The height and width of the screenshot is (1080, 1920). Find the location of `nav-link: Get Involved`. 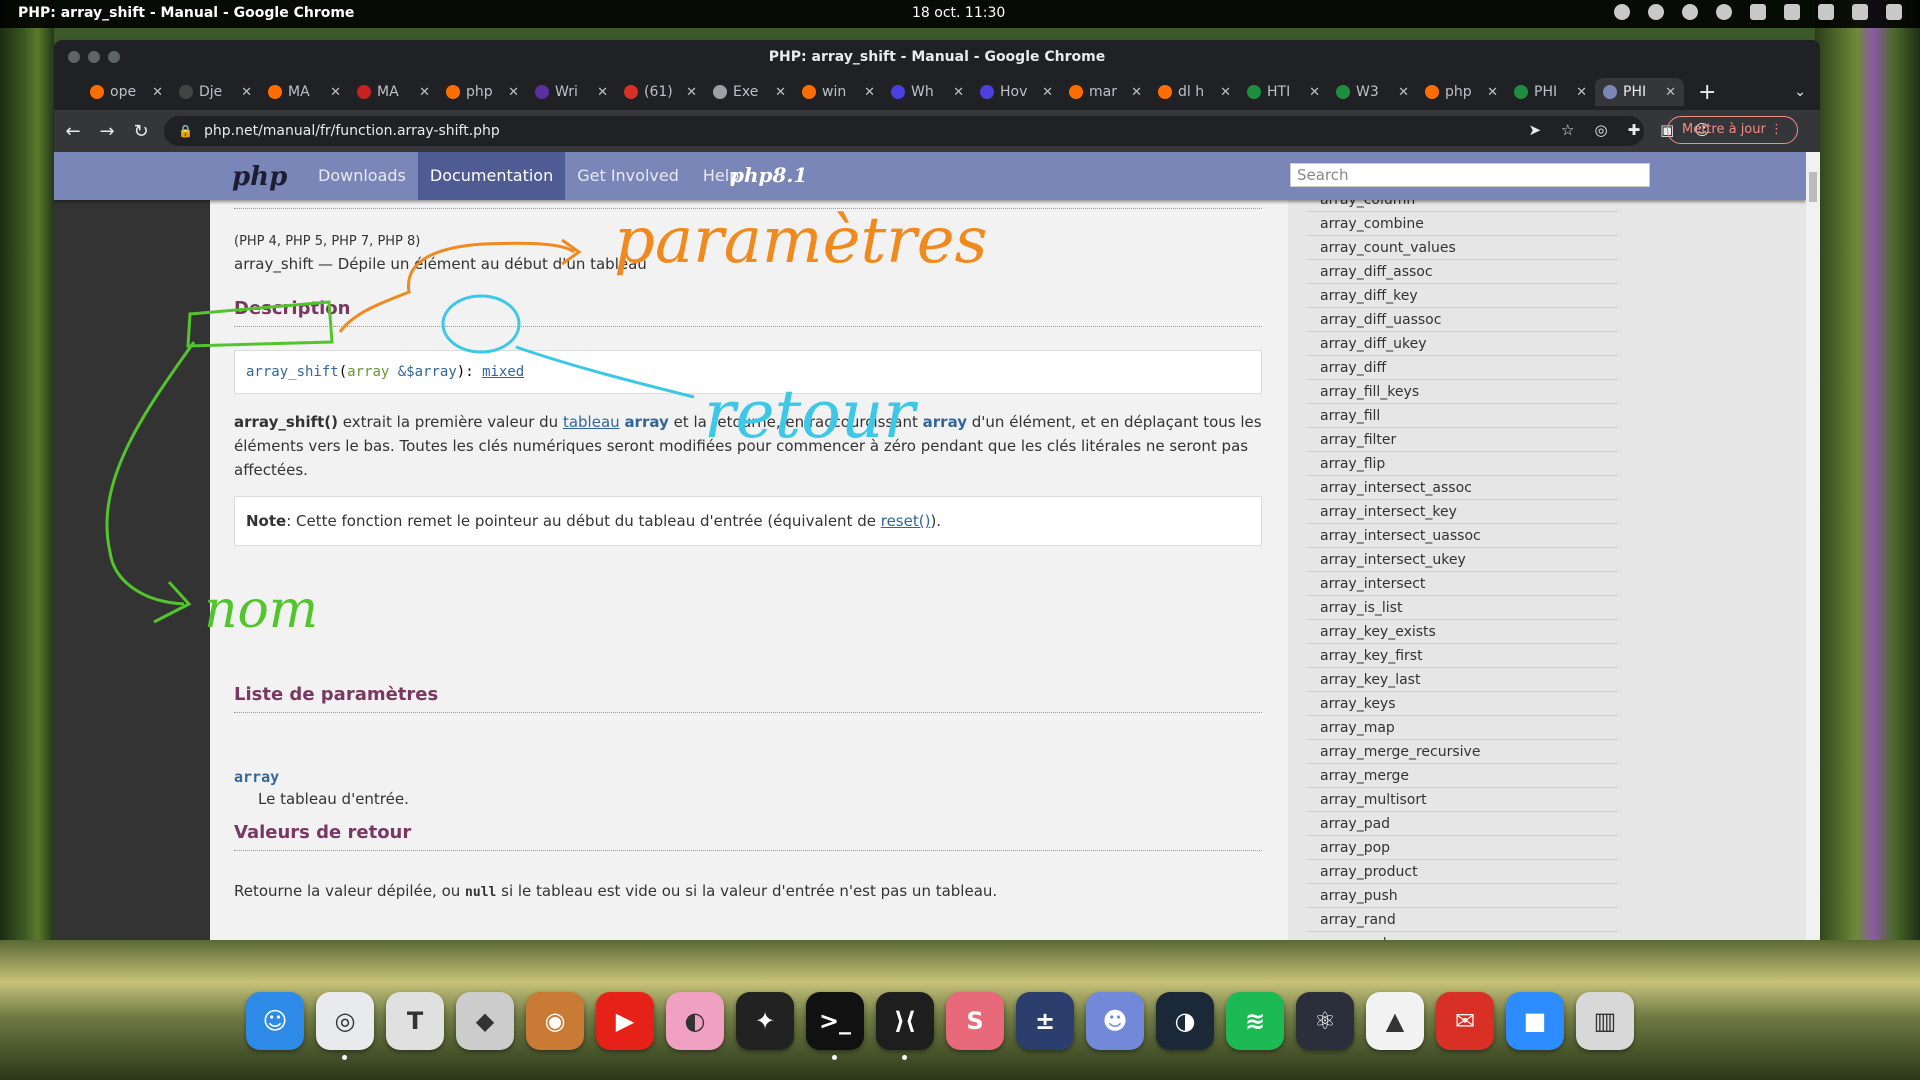

nav-link: Get Involved is located at coordinates (628, 176).